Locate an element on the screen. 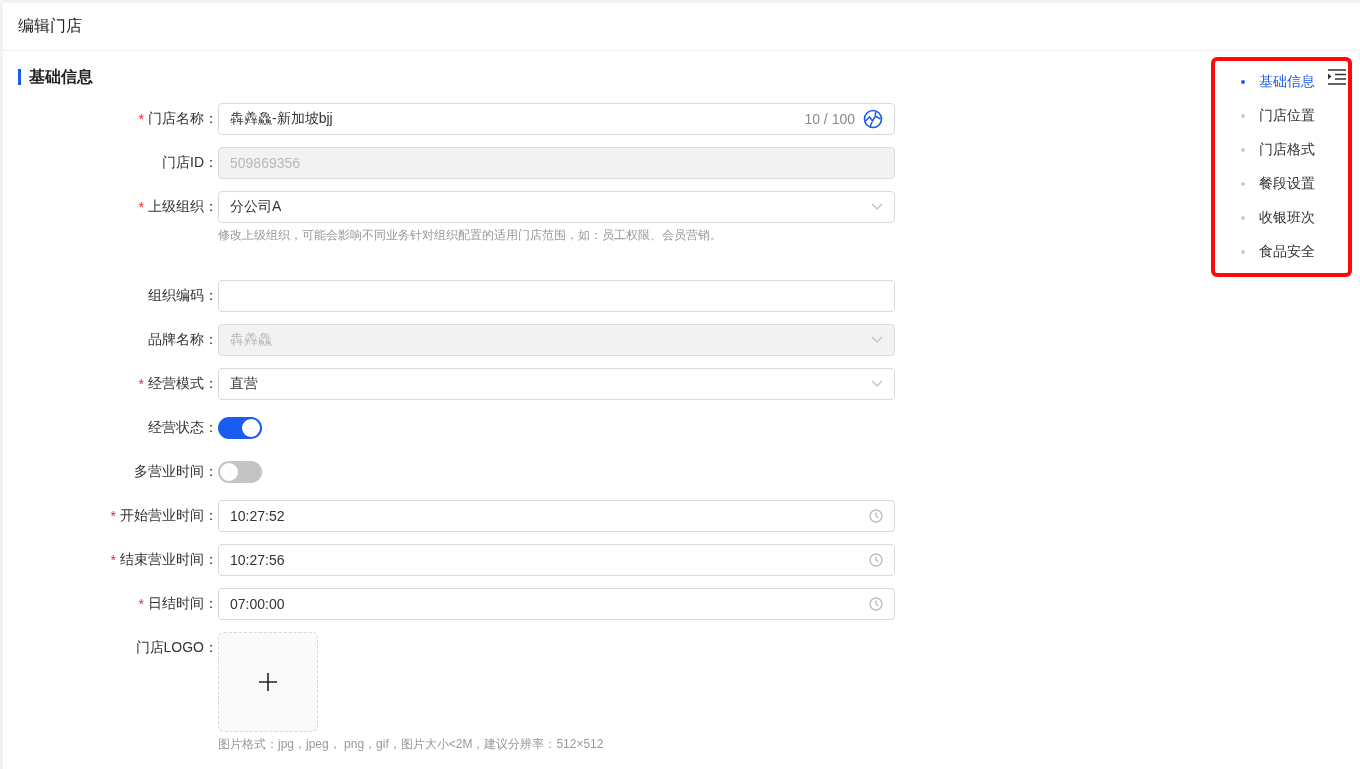 Image resolution: width=1360 pixels, height=769 pixels. field-label: 上级组织： is located at coordinates (183, 207).